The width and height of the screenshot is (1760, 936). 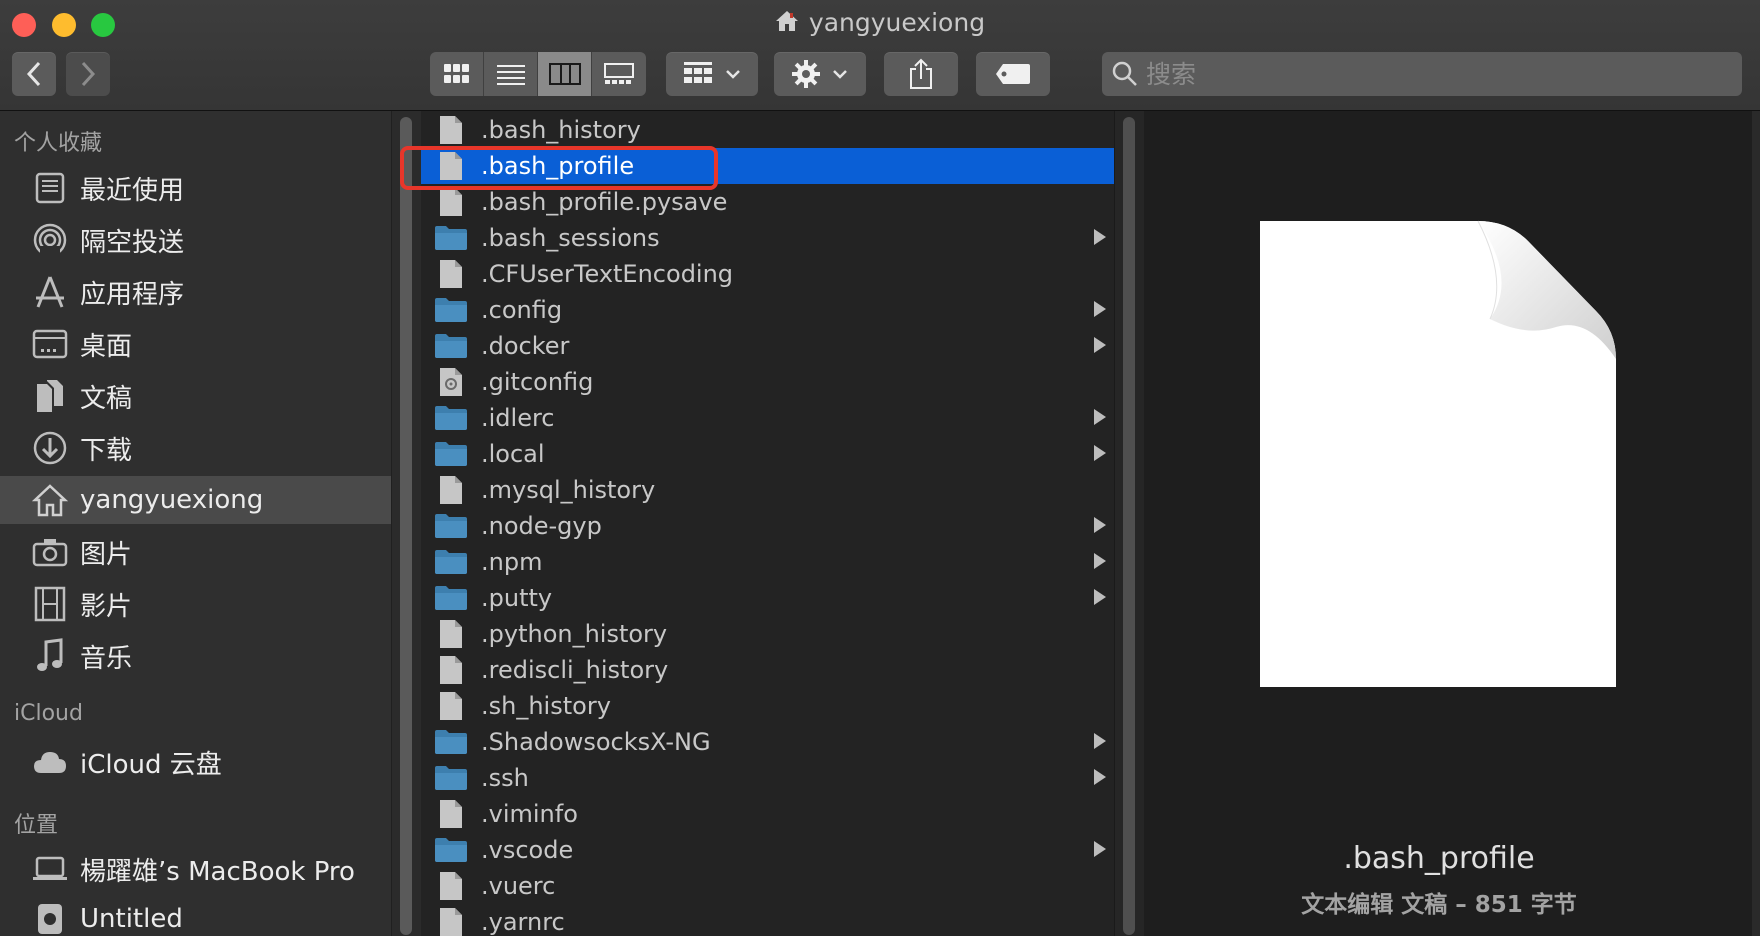 I want to click on sidebar-item-music: 音乐, so click(x=195, y=656).